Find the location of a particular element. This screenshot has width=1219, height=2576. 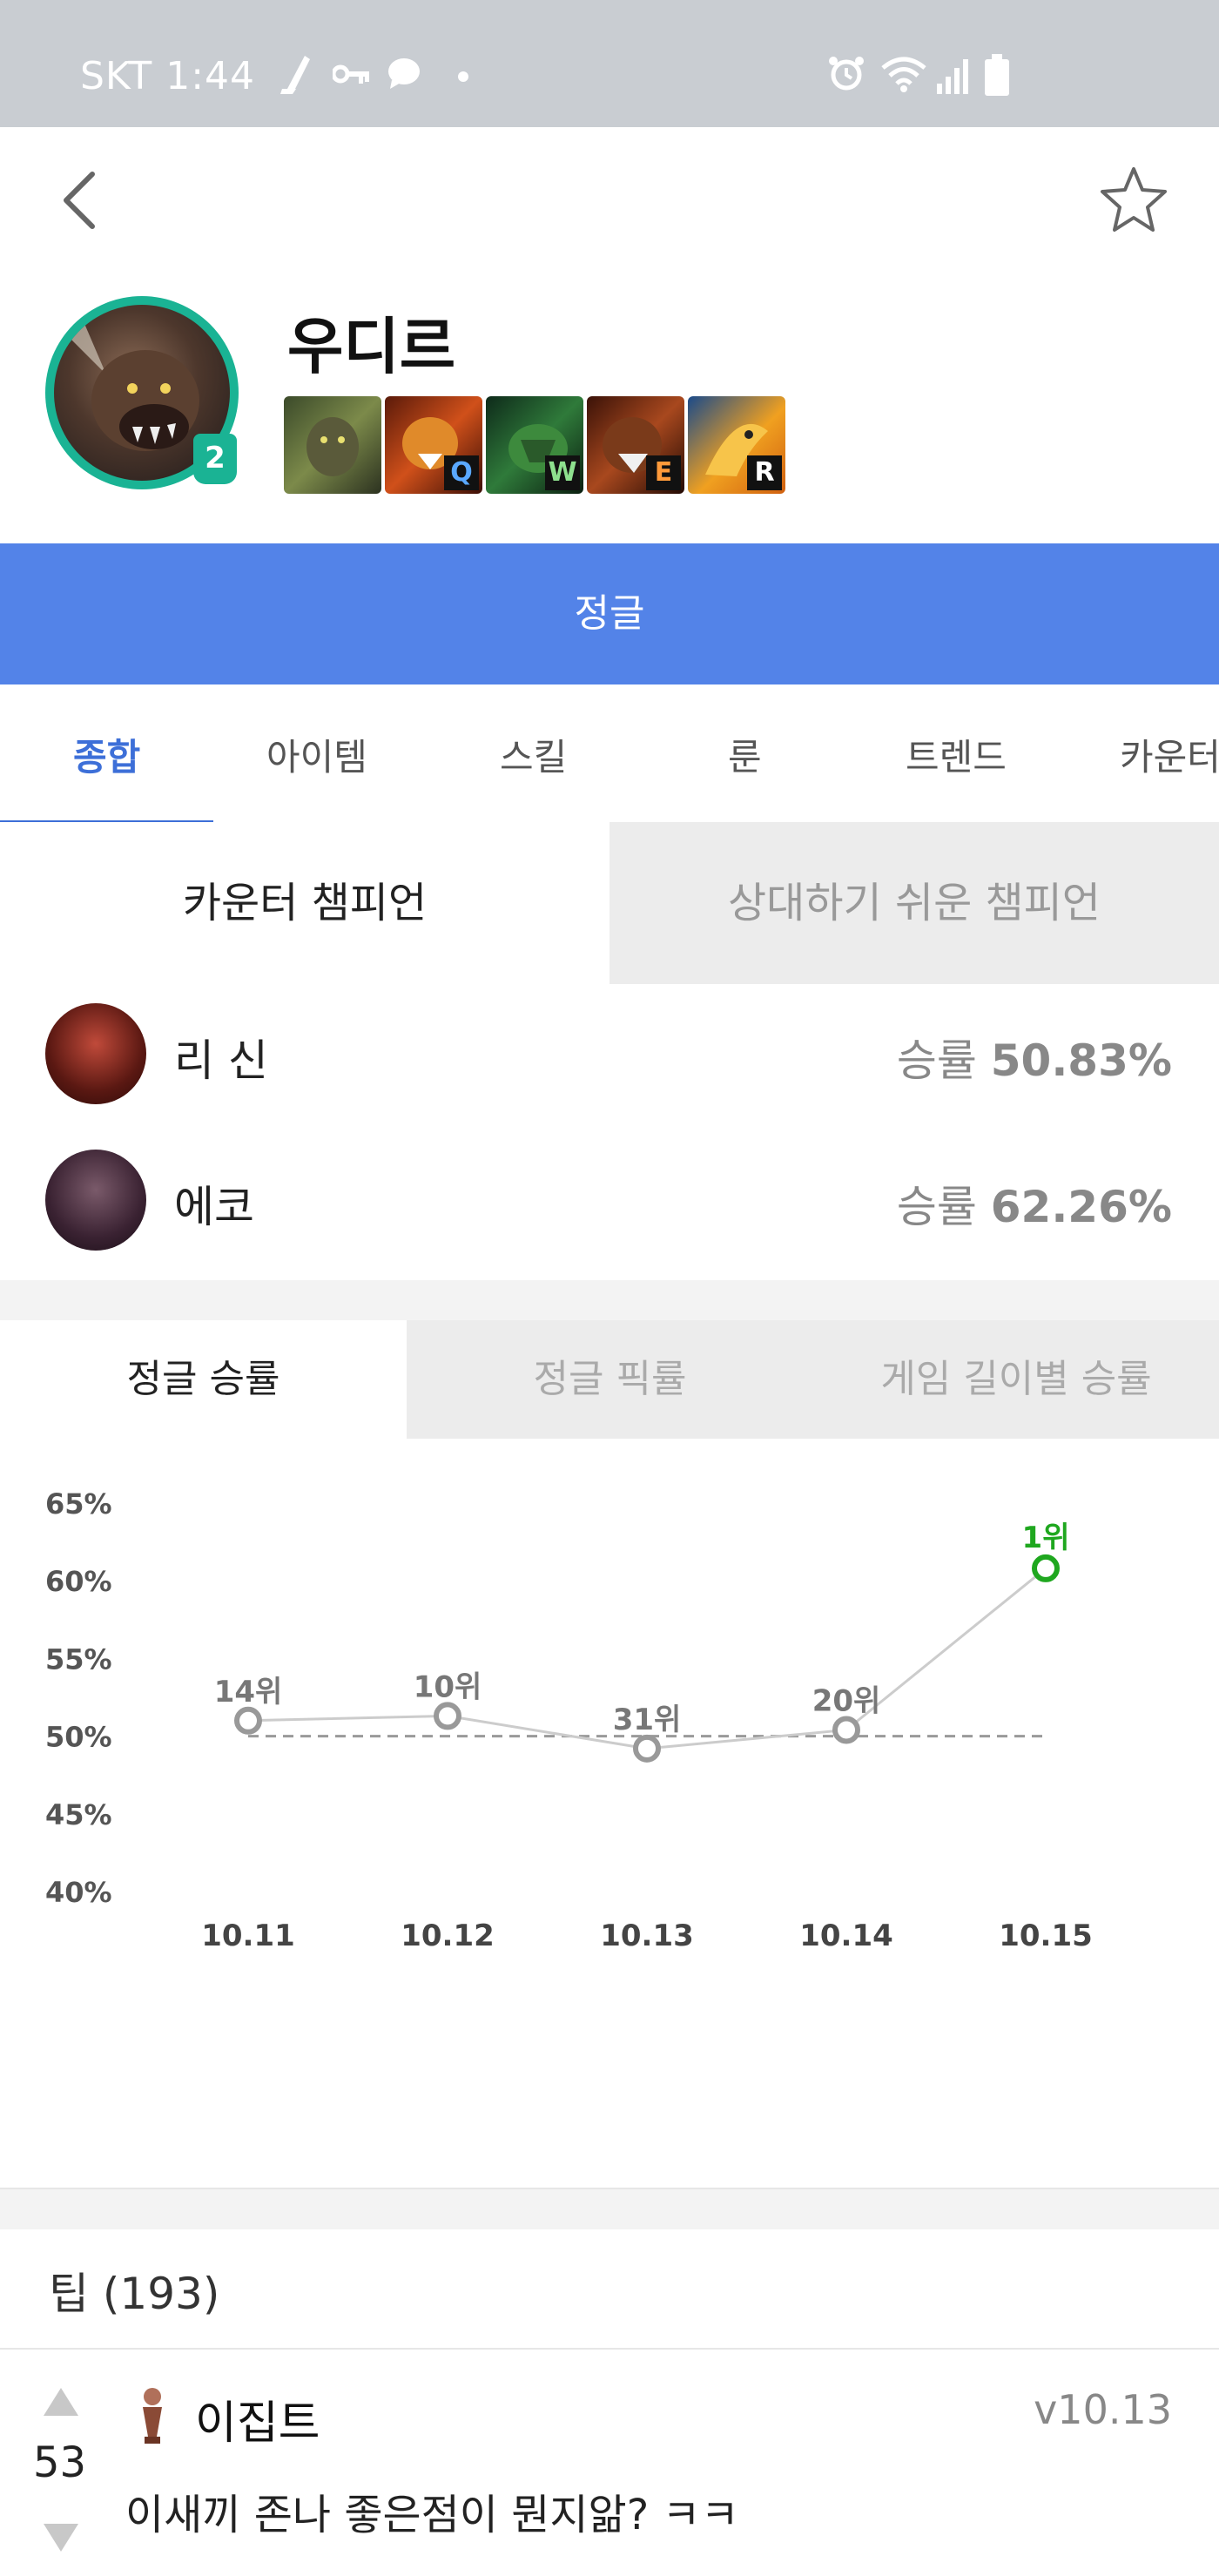

tips-header: 팁 (193) is located at coordinates (610, 2289).